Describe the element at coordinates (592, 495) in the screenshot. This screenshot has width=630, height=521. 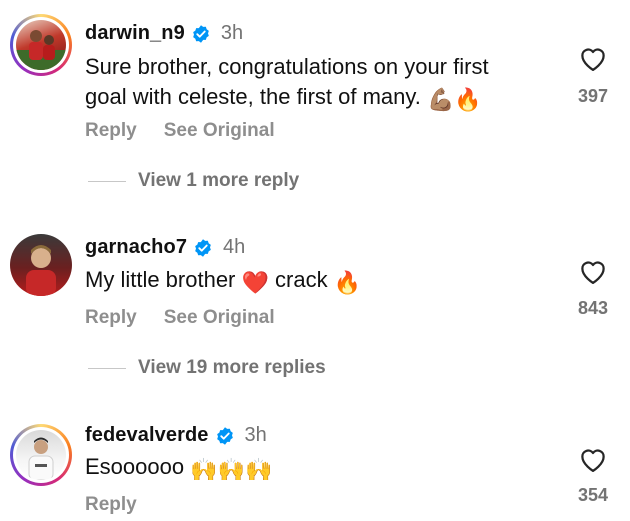
I see `like-count: 354` at that location.